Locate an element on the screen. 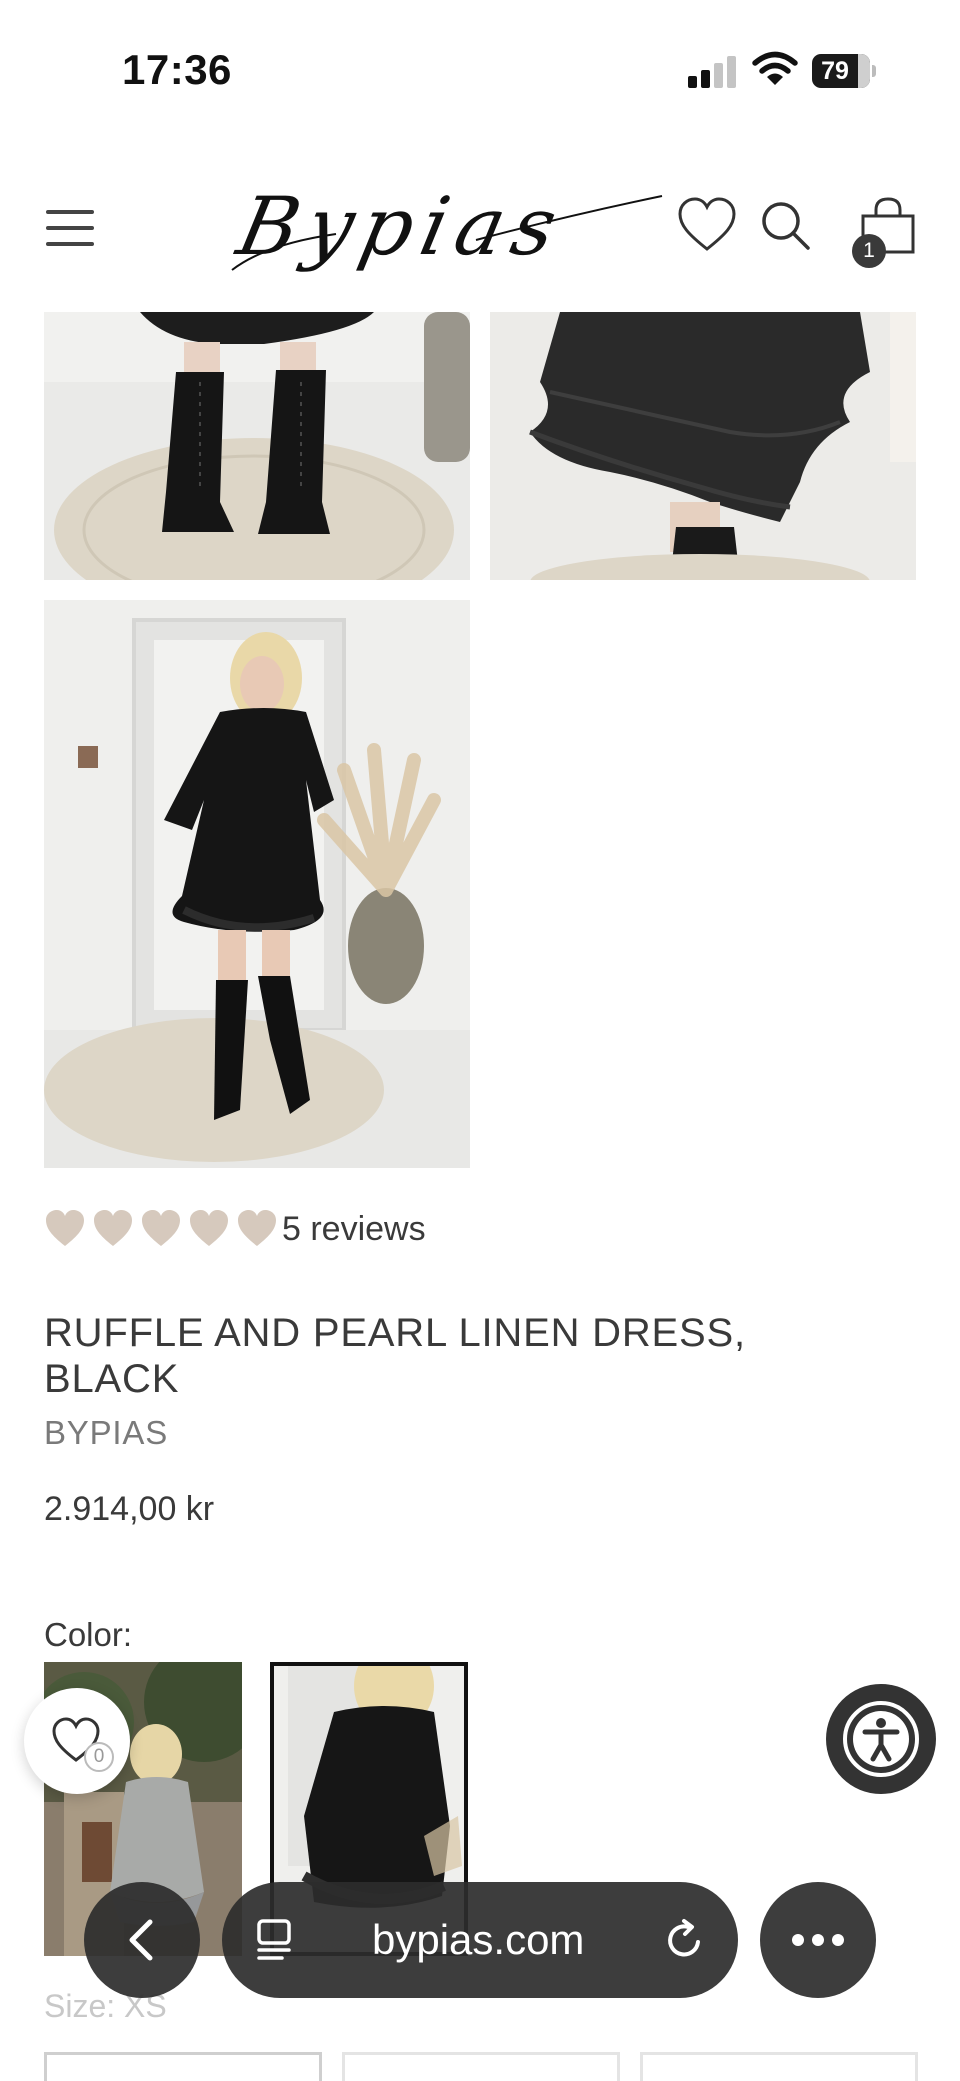 Image resolution: width=960 pixels, height=2081 pixels. more-options-icon is located at coordinates (818, 1940).